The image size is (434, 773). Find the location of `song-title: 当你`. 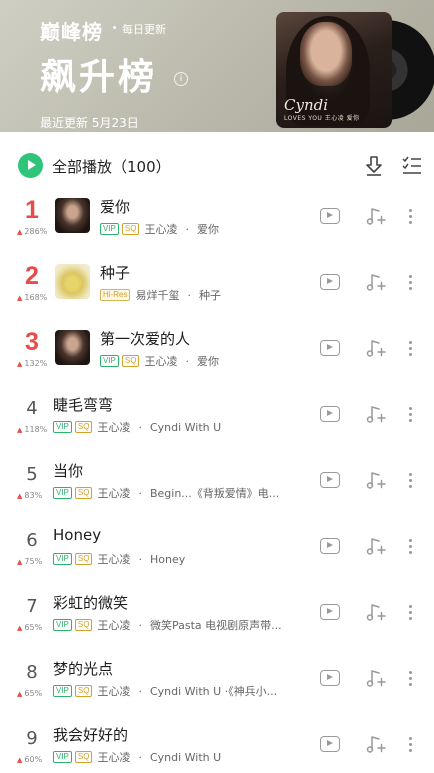

song-title: 当你 is located at coordinates (68, 470).